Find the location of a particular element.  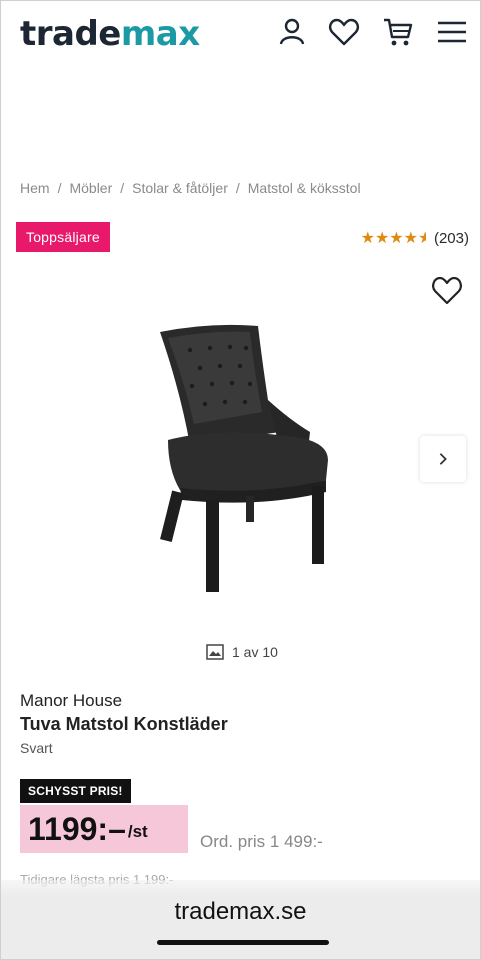

user-icon is located at coordinates (292, 32).